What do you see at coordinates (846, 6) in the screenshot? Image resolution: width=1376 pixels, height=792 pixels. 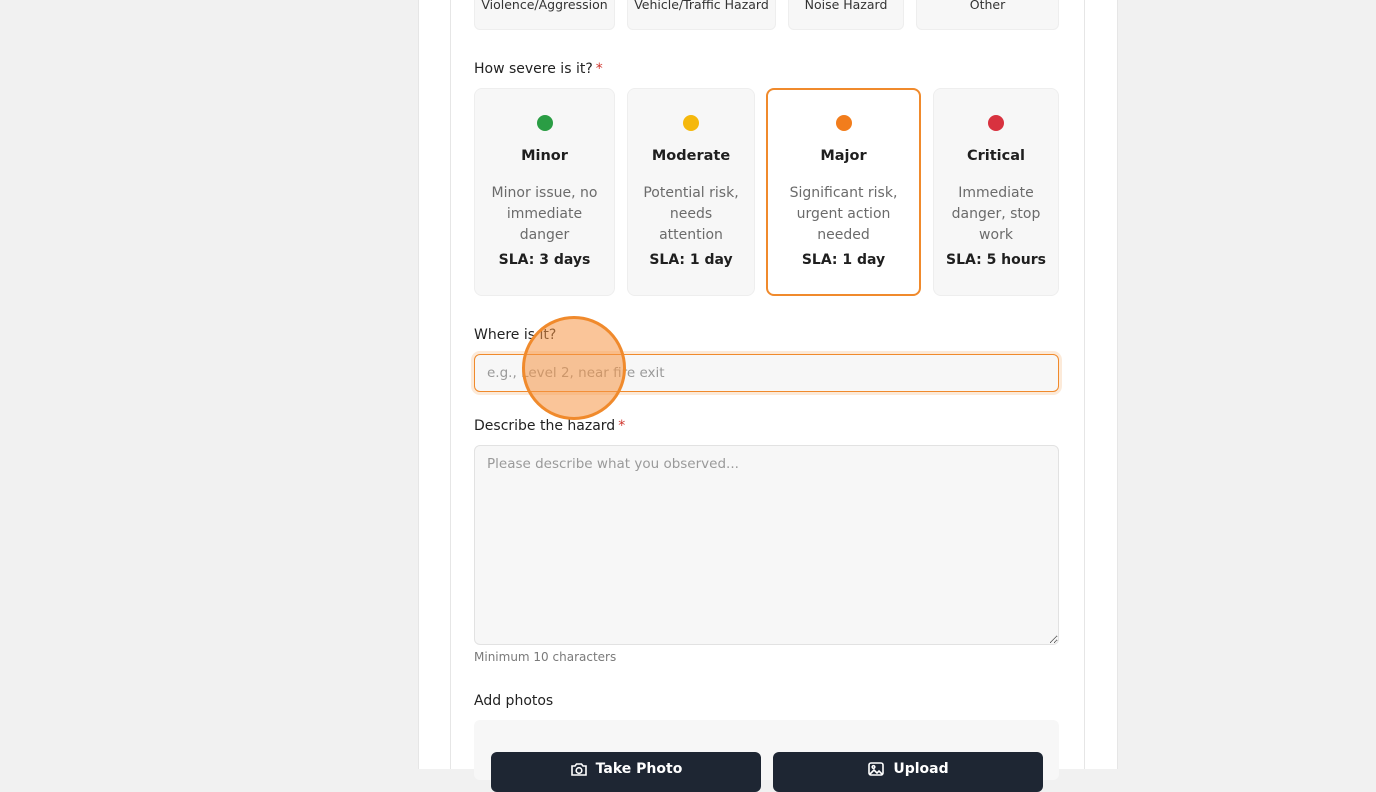 I see `category-label: Noise Hazard` at bounding box center [846, 6].